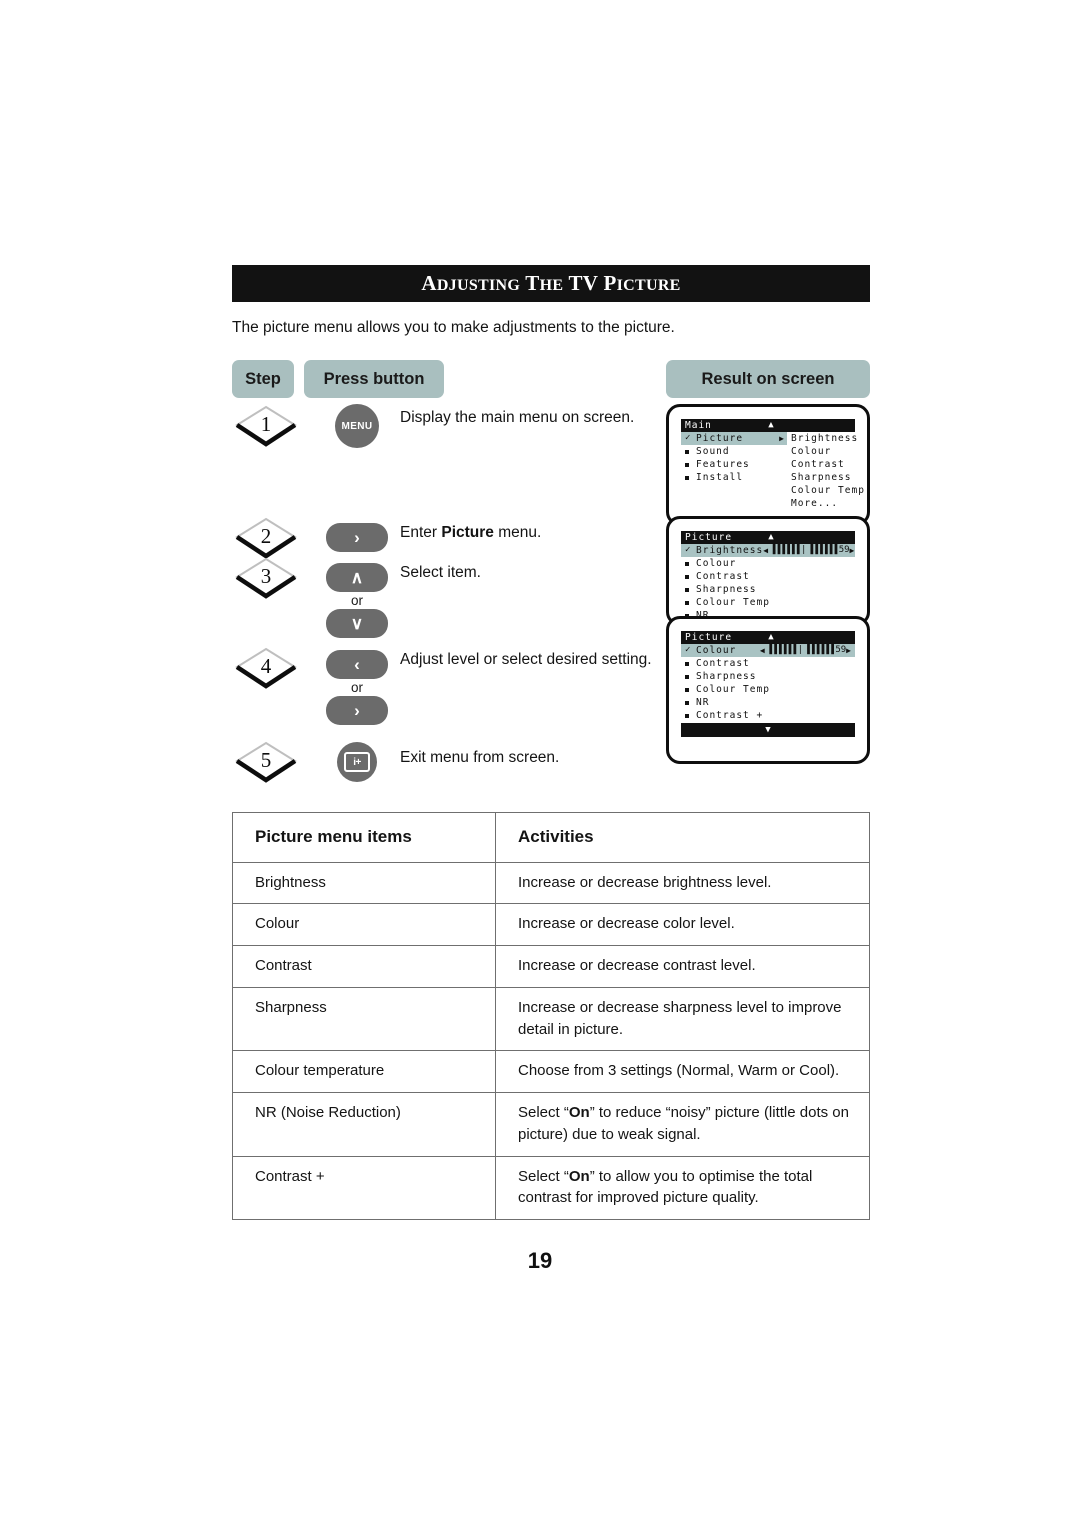  I want to click on osd-item-colour-temp: Colour Temp, so click(768, 602).